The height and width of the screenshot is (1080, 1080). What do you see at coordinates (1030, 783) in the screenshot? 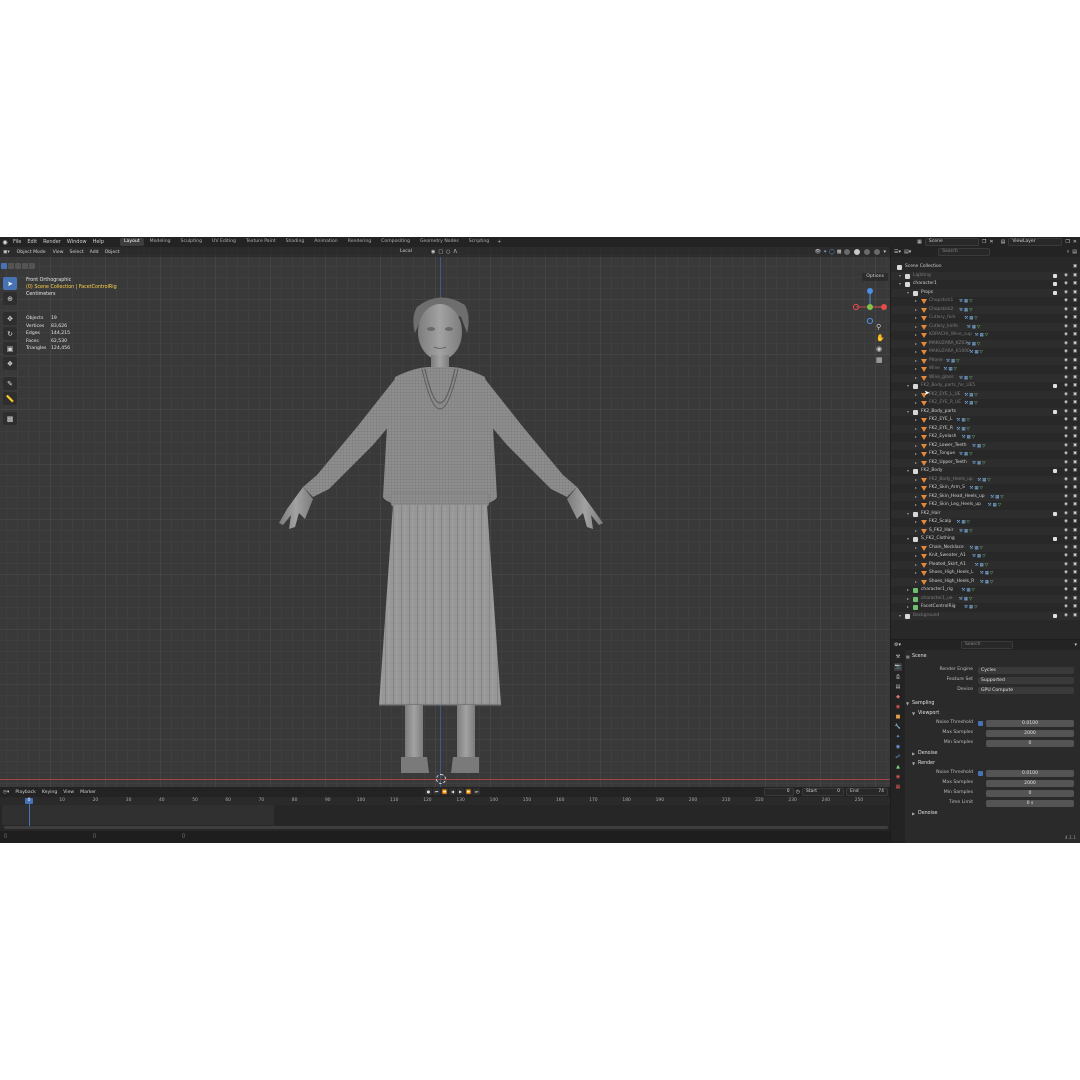
I see `render-max-samples-field: 2000` at bounding box center [1030, 783].